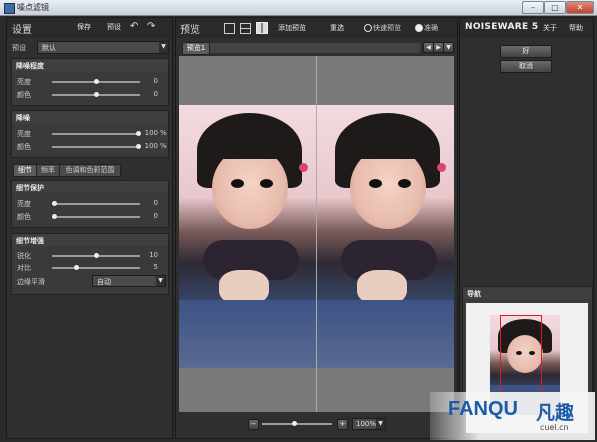 The width and height of the screenshot is (597, 442). What do you see at coordinates (54, 216) in the screenshot?
I see `protect-chroma-knob` at bounding box center [54, 216].